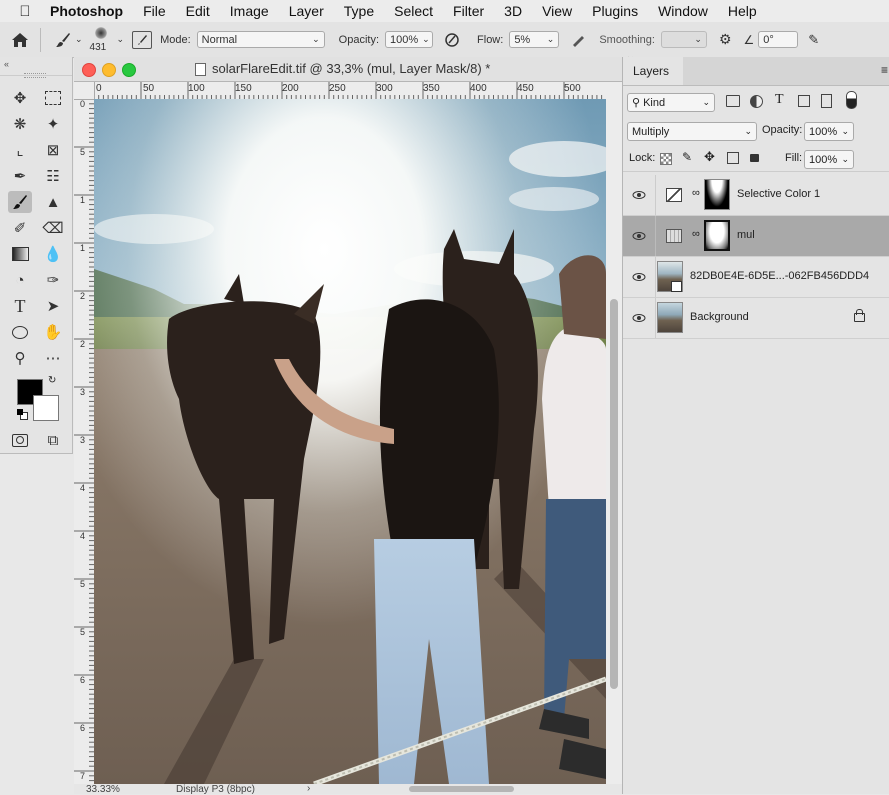  Describe the element at coordinates (413, 11) in the screenshot. I see `menu-select: Select` at that location.